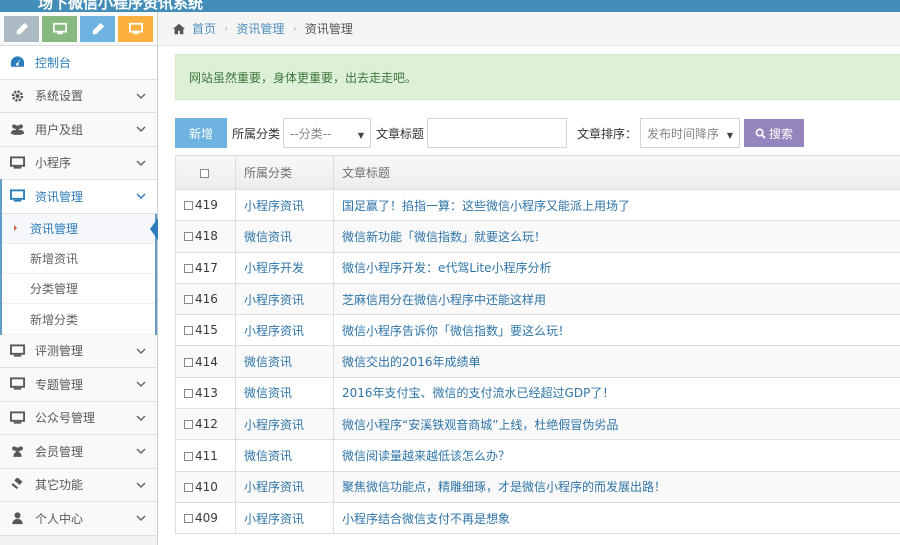  Describe the element at coordinates (616, 236) in the screenshot. I see `title-cell: 微信新功能「微信指数」就要这么玩！` at that location.